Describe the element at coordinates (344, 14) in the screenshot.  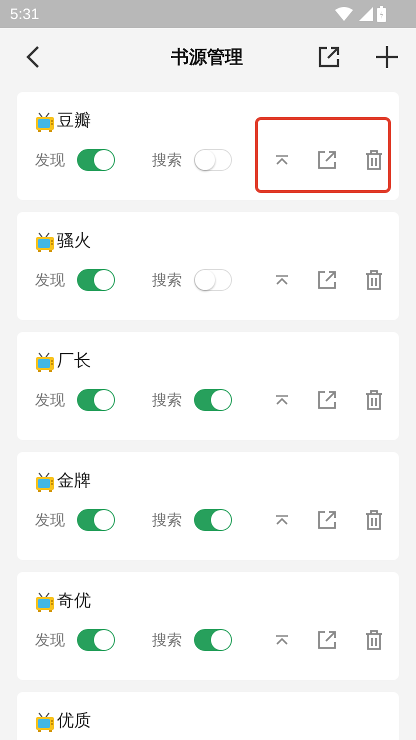
I see `wifi-icon` at that location.